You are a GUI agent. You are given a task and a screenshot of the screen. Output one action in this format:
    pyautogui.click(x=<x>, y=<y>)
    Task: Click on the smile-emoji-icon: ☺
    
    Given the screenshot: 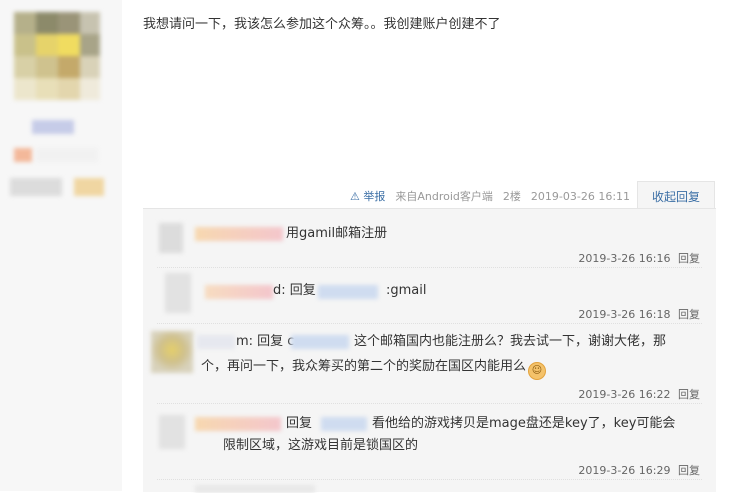 What is the action you would take?
    pyautogui.click(x=537, y=371)
    